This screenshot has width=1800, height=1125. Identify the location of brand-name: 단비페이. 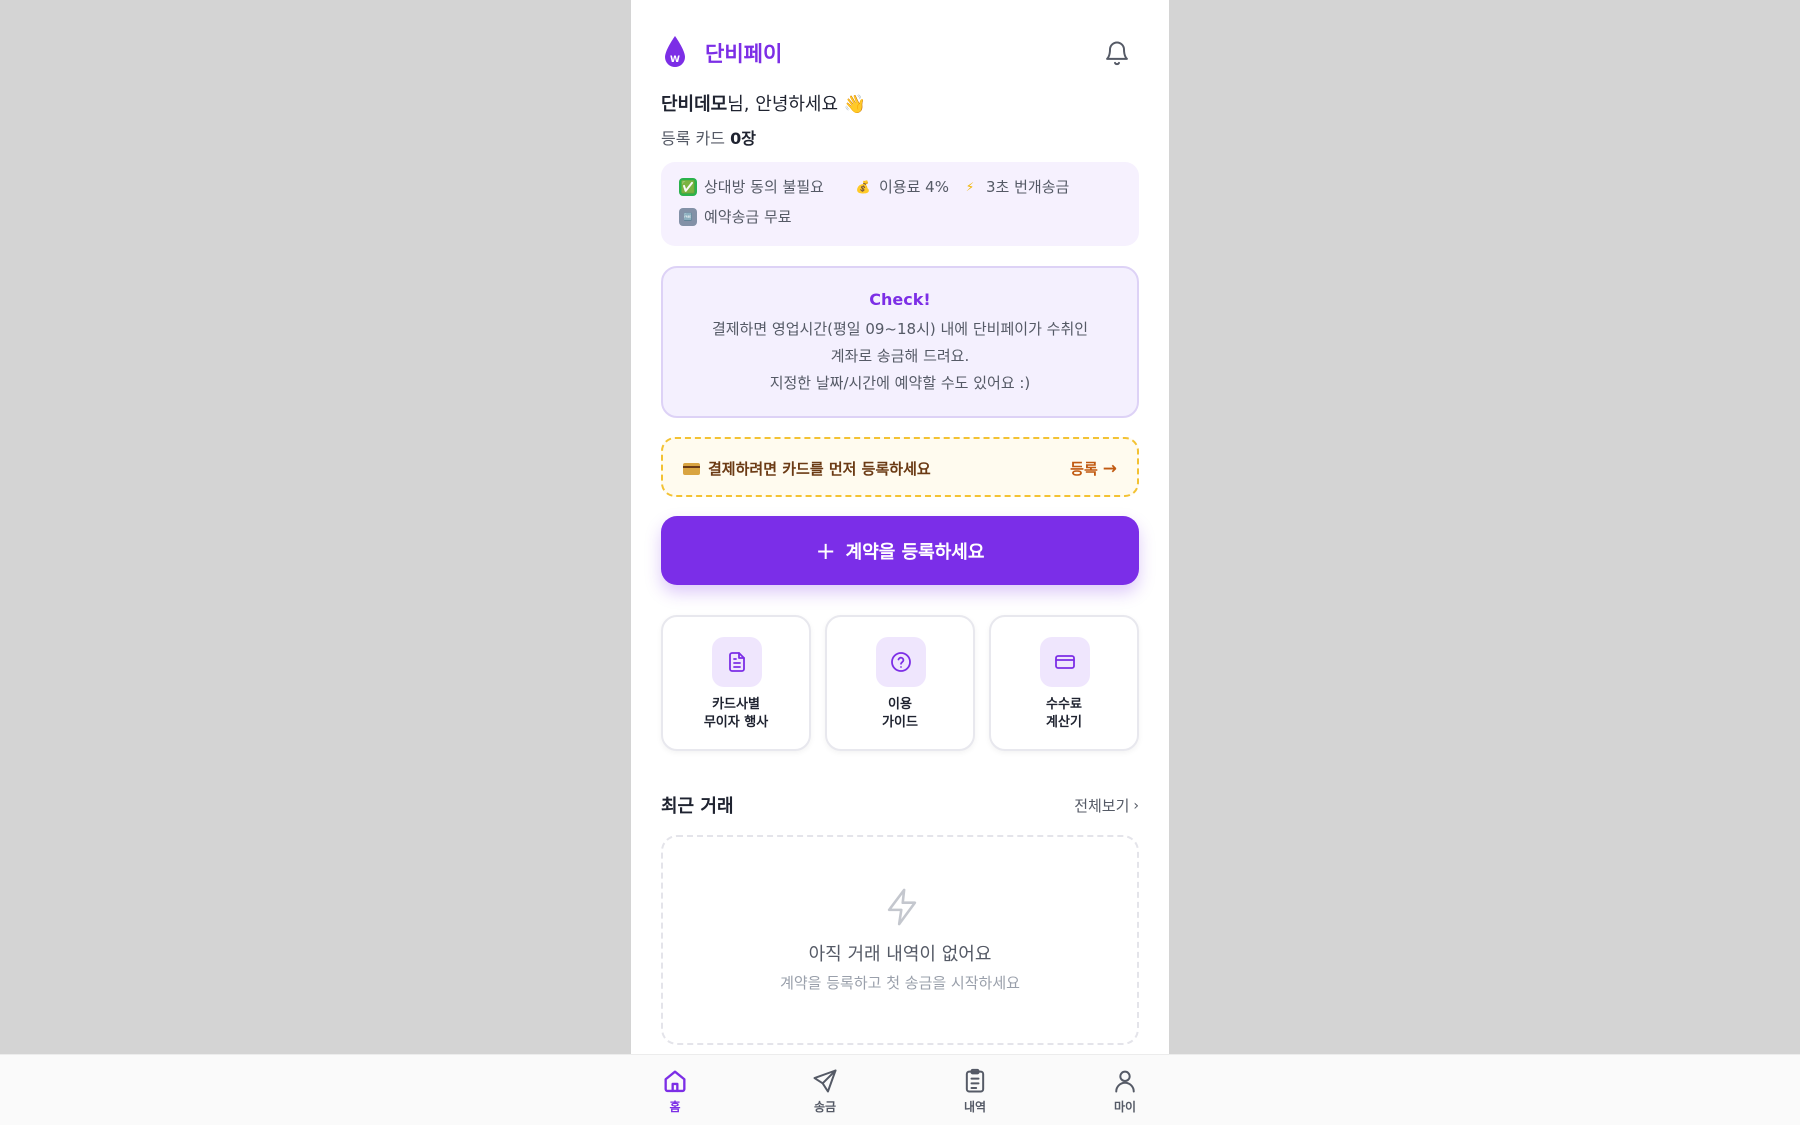
(744, 54).